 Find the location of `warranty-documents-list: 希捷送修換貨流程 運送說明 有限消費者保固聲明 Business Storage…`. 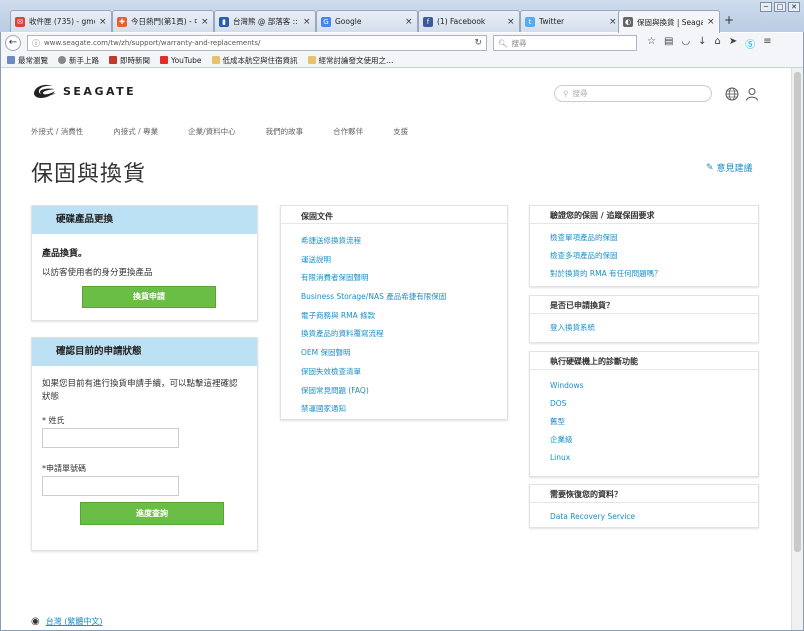

warranty-documents-list: 希捷送修換貨流程 運送說明 有限消費者保固聲明 Business Storage… is located at coordinates (394, 321).